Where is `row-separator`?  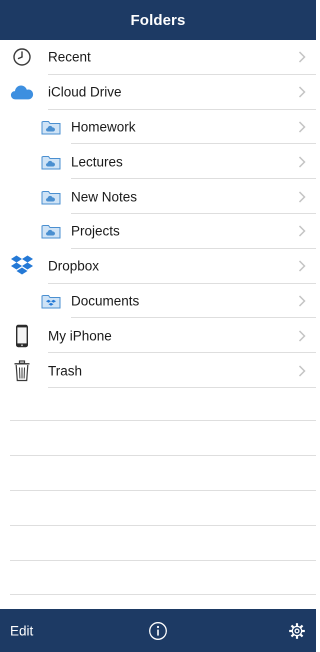
row-separator is located at coordinates (182, 387).